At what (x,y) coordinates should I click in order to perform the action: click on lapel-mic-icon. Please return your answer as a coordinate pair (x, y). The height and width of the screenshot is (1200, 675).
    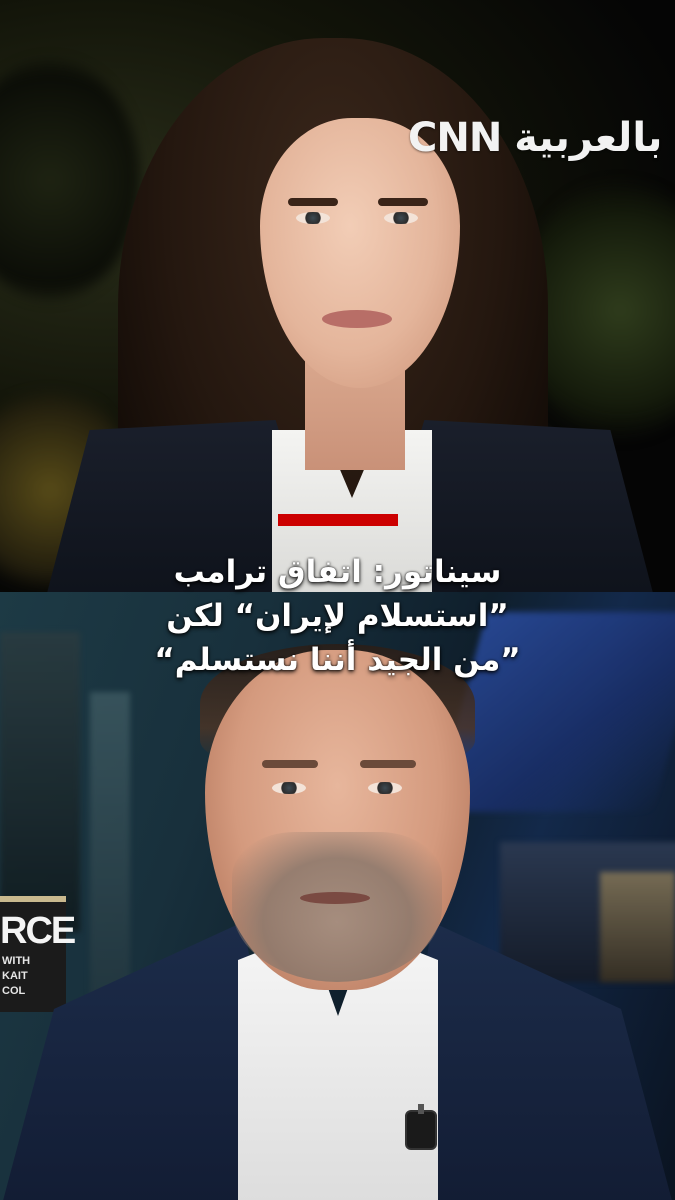
    Looking at the image, I should click on (421, 1127).